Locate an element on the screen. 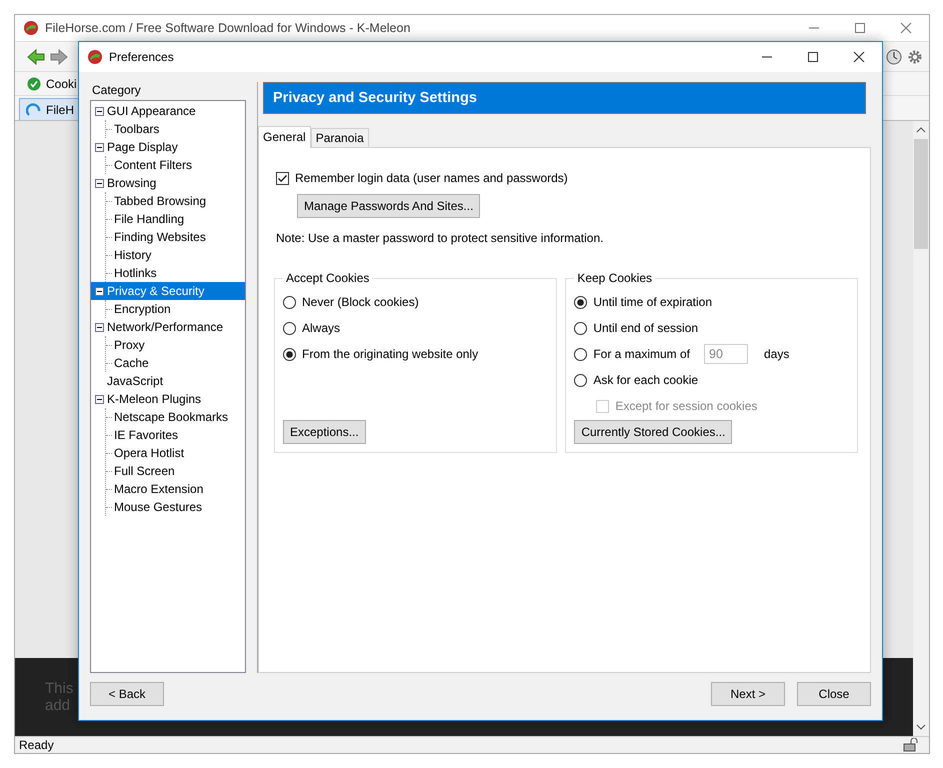 The height and width of the screenshot is (768, 943). section-header: Privacy and Security Settings is located at coordinates (564, 98).